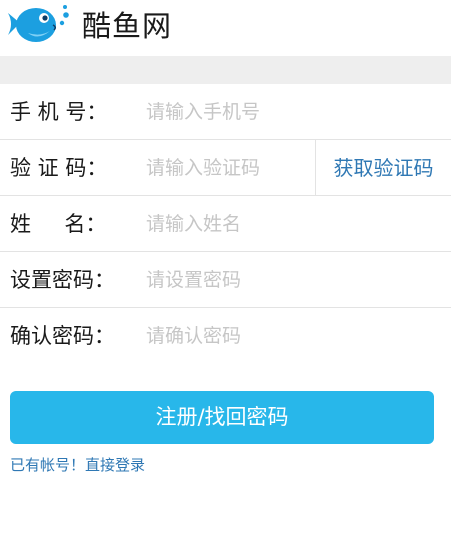 The height and width of the screenshot is (558, 451). What do you see at coordinates (58, 224) in the screenshot?
I see `name-label: 姓 名：` at bounding box center [58, 224].